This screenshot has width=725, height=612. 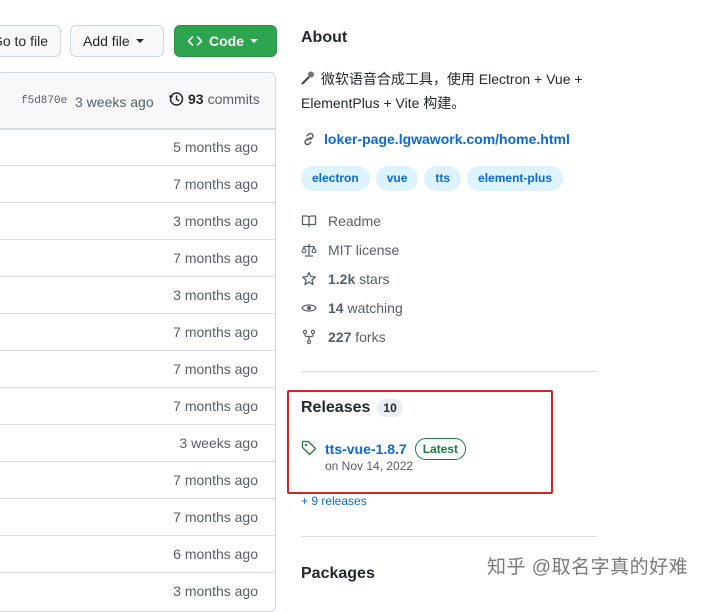 I want to click on watching-count: 14, so click(x=336, y=308).